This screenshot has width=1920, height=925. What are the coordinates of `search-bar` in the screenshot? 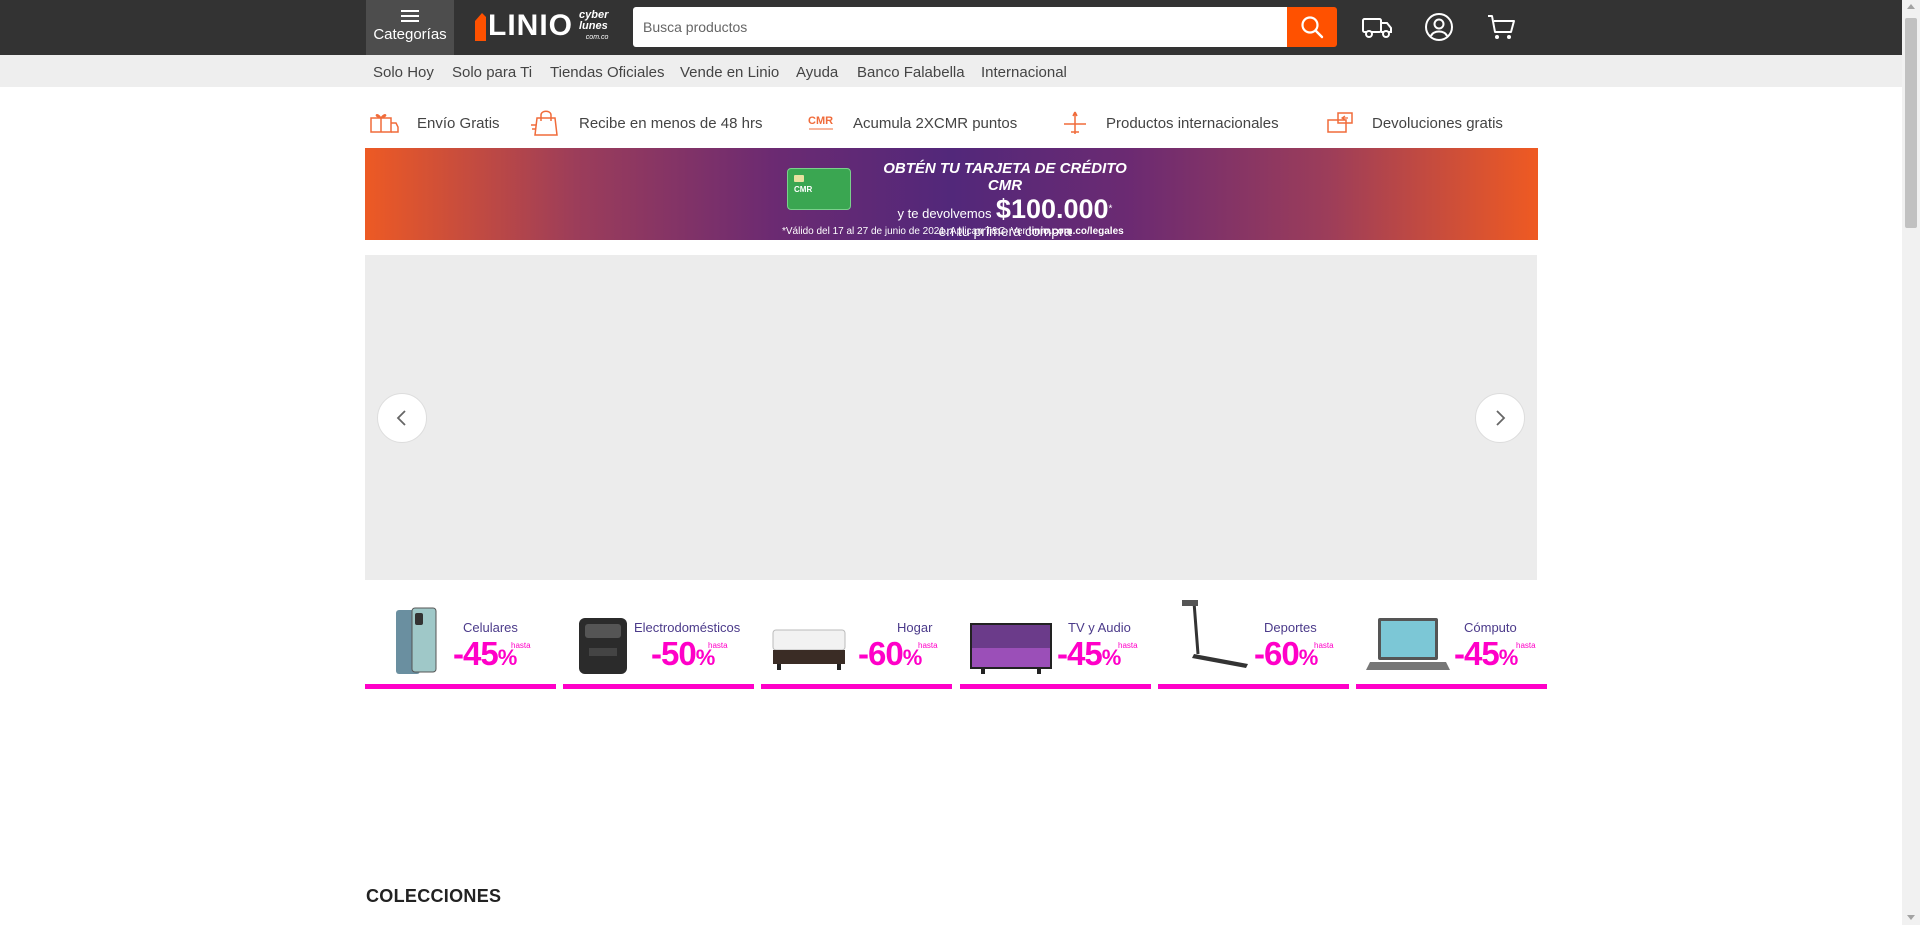 It's located at (985, 27).